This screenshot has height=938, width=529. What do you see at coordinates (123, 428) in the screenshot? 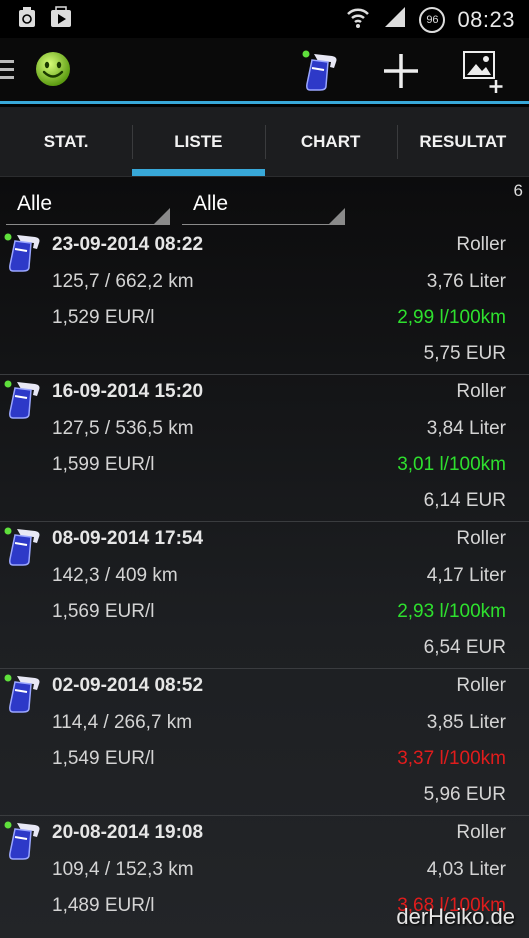
I see `entry-distance: 127,5 / 536,5 km` at bounding box center [123, 428].